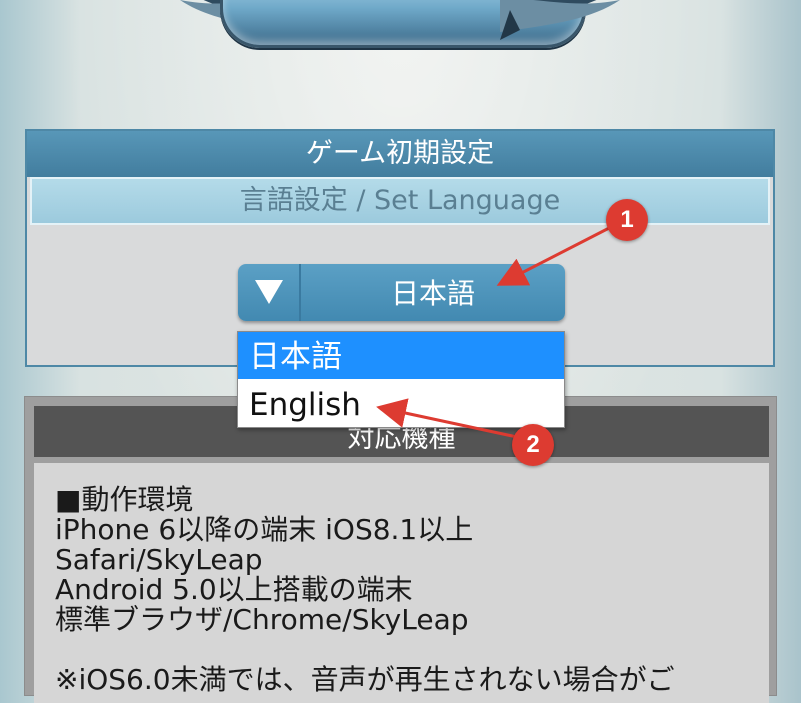 The width and height of the screenshot is (801, 703). What do you see at coordinates (400, 201) in the screenshot?
I see `language-subheader: 言語設定 / Set Language` at bounding box center [400, 201].